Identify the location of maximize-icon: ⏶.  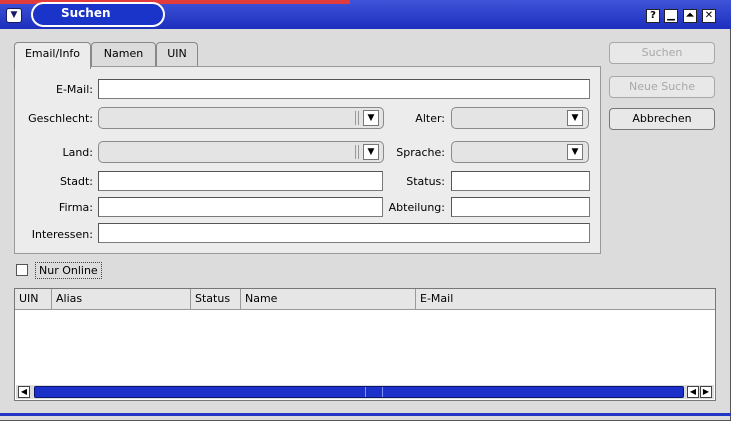
(690, 16).